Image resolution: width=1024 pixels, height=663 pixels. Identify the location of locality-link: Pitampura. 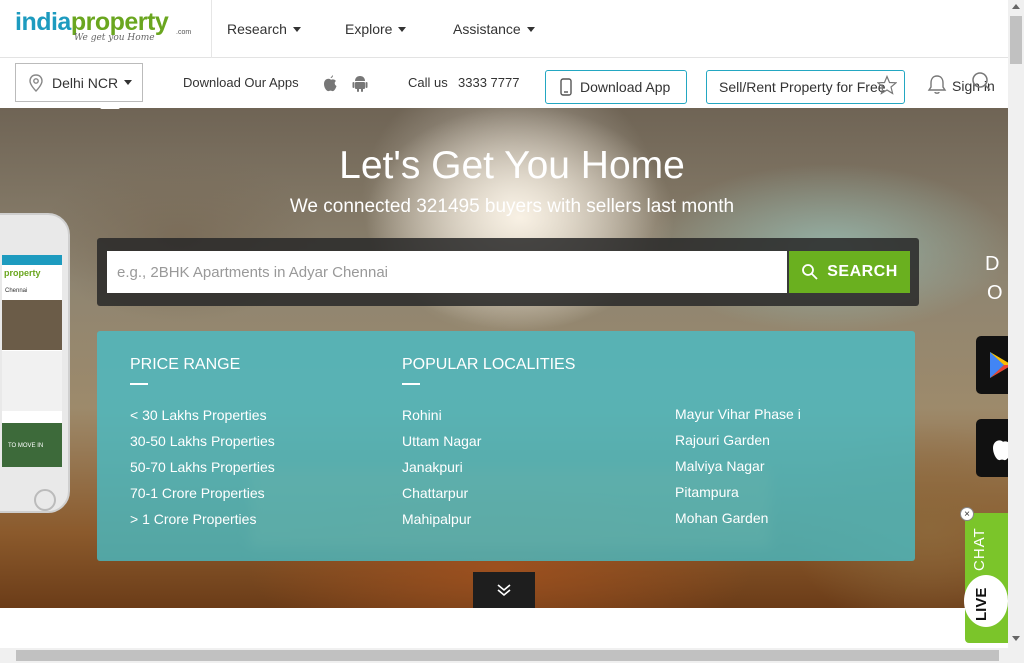
(707, 492).